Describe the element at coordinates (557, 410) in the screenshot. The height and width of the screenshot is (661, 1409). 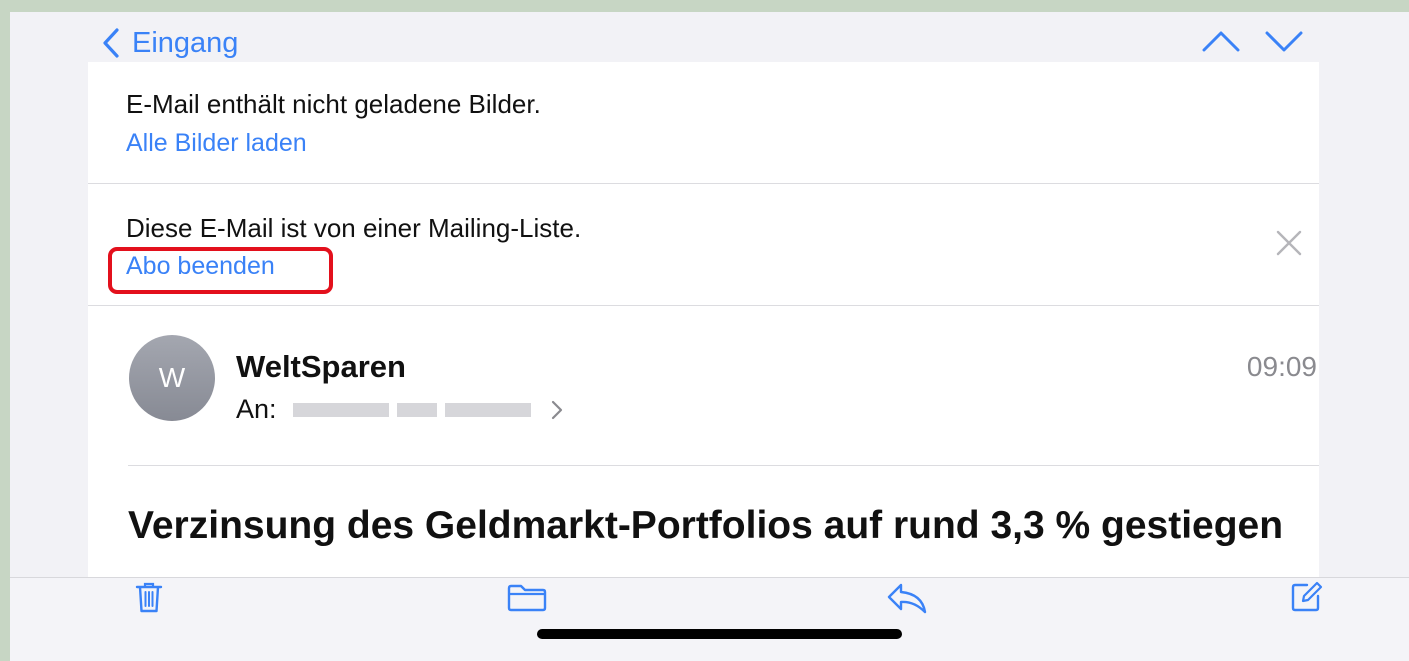
I see `chevron-right-icon` at that location.